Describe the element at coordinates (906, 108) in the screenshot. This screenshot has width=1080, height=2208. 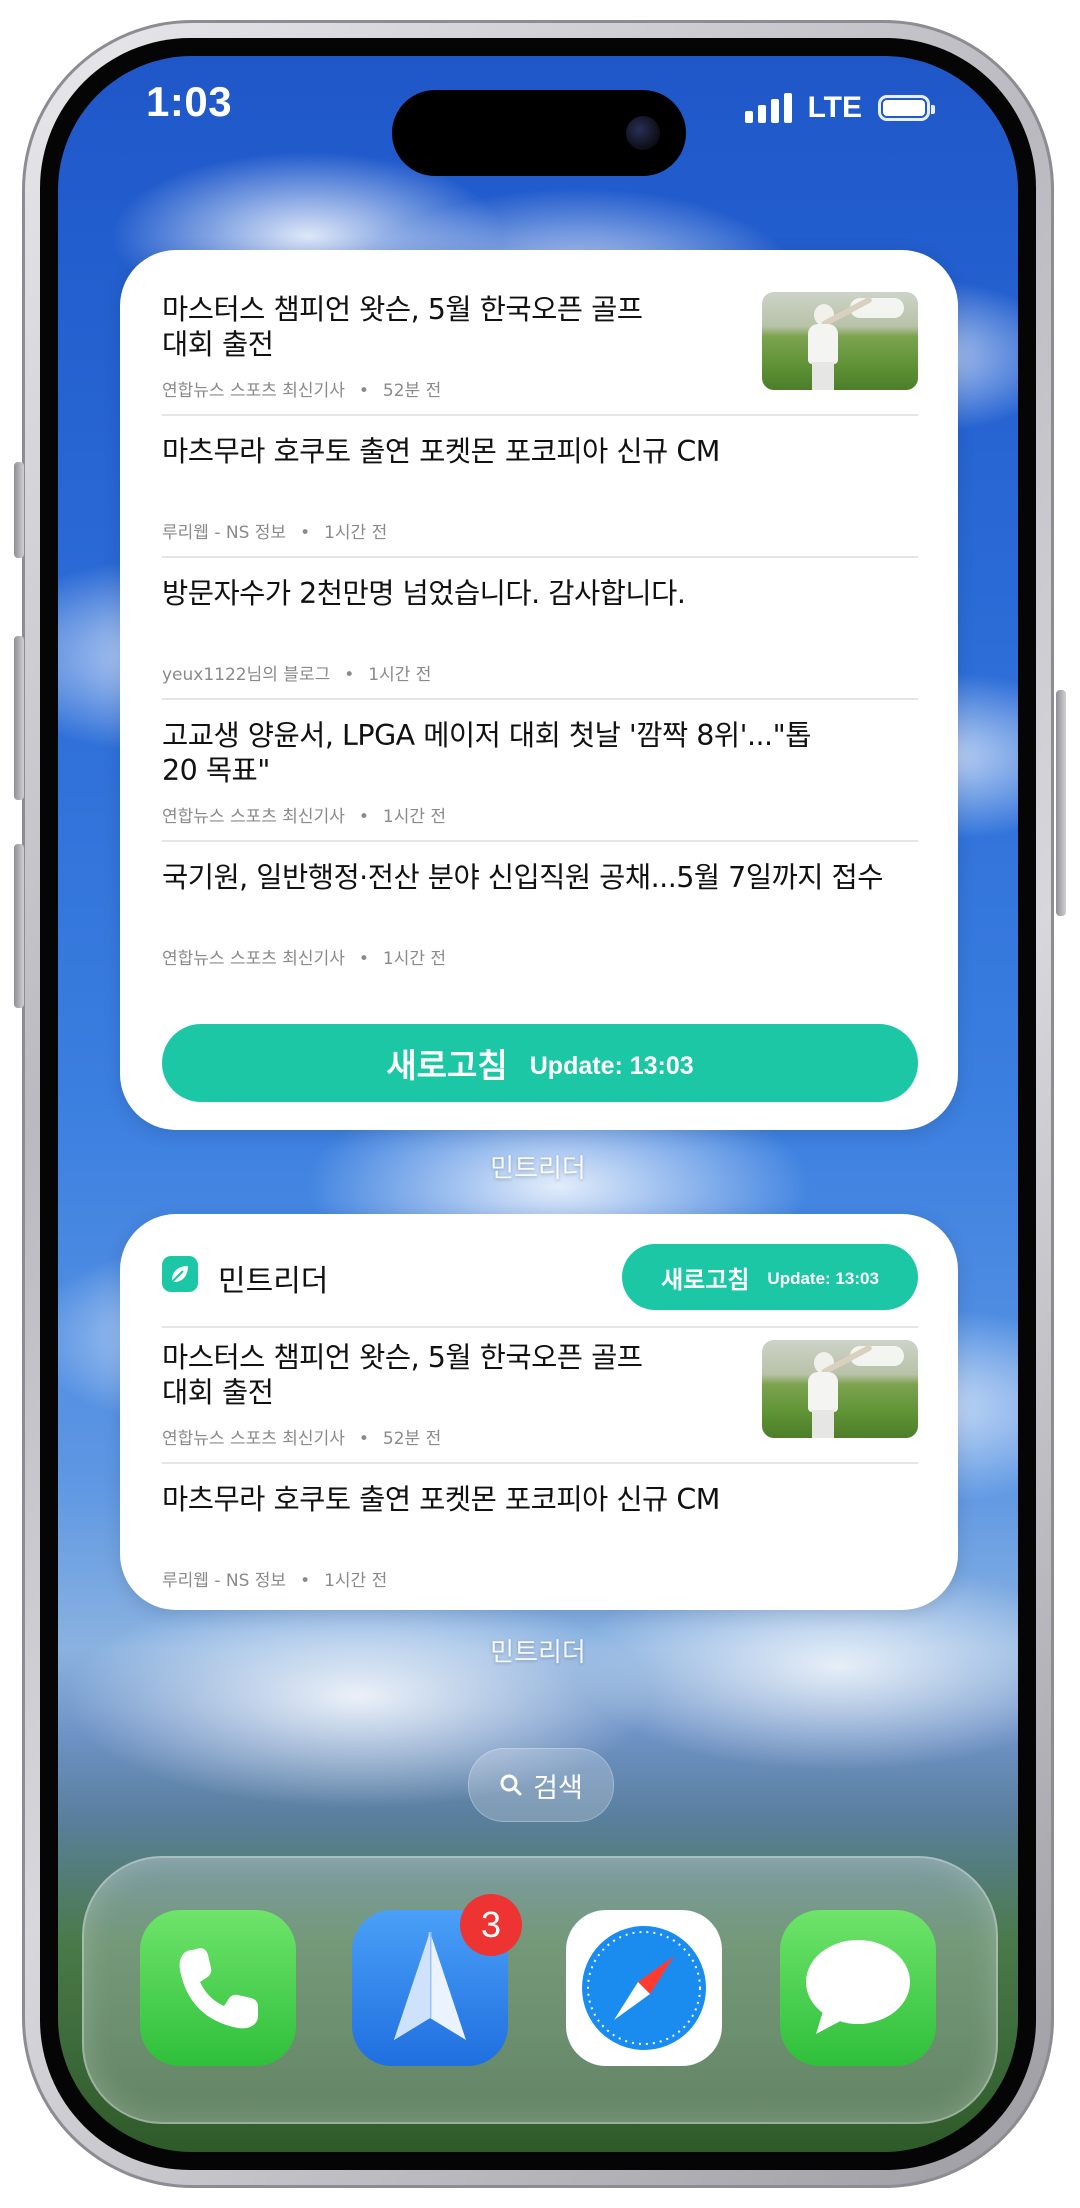
I see `battery-icon` at that location.